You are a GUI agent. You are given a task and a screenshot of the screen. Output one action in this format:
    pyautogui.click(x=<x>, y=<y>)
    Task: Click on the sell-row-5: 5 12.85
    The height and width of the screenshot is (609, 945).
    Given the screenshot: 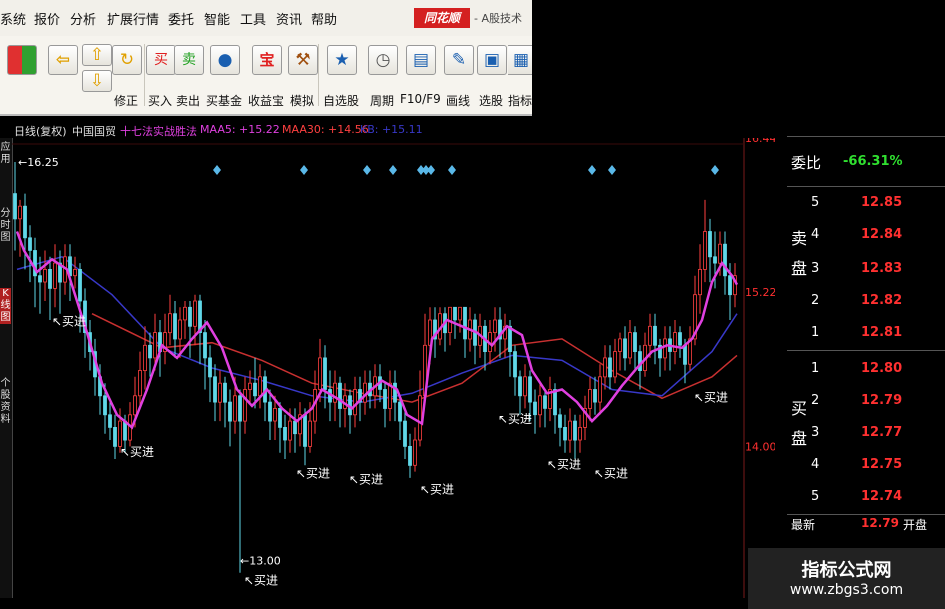 What is the action you would take?
    pyautogui.click(x=866, y=203)
    